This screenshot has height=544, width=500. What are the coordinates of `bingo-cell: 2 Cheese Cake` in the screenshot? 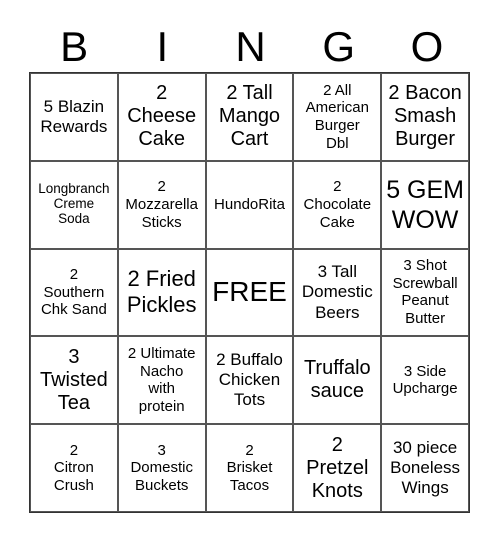 It's located at (161, 117).